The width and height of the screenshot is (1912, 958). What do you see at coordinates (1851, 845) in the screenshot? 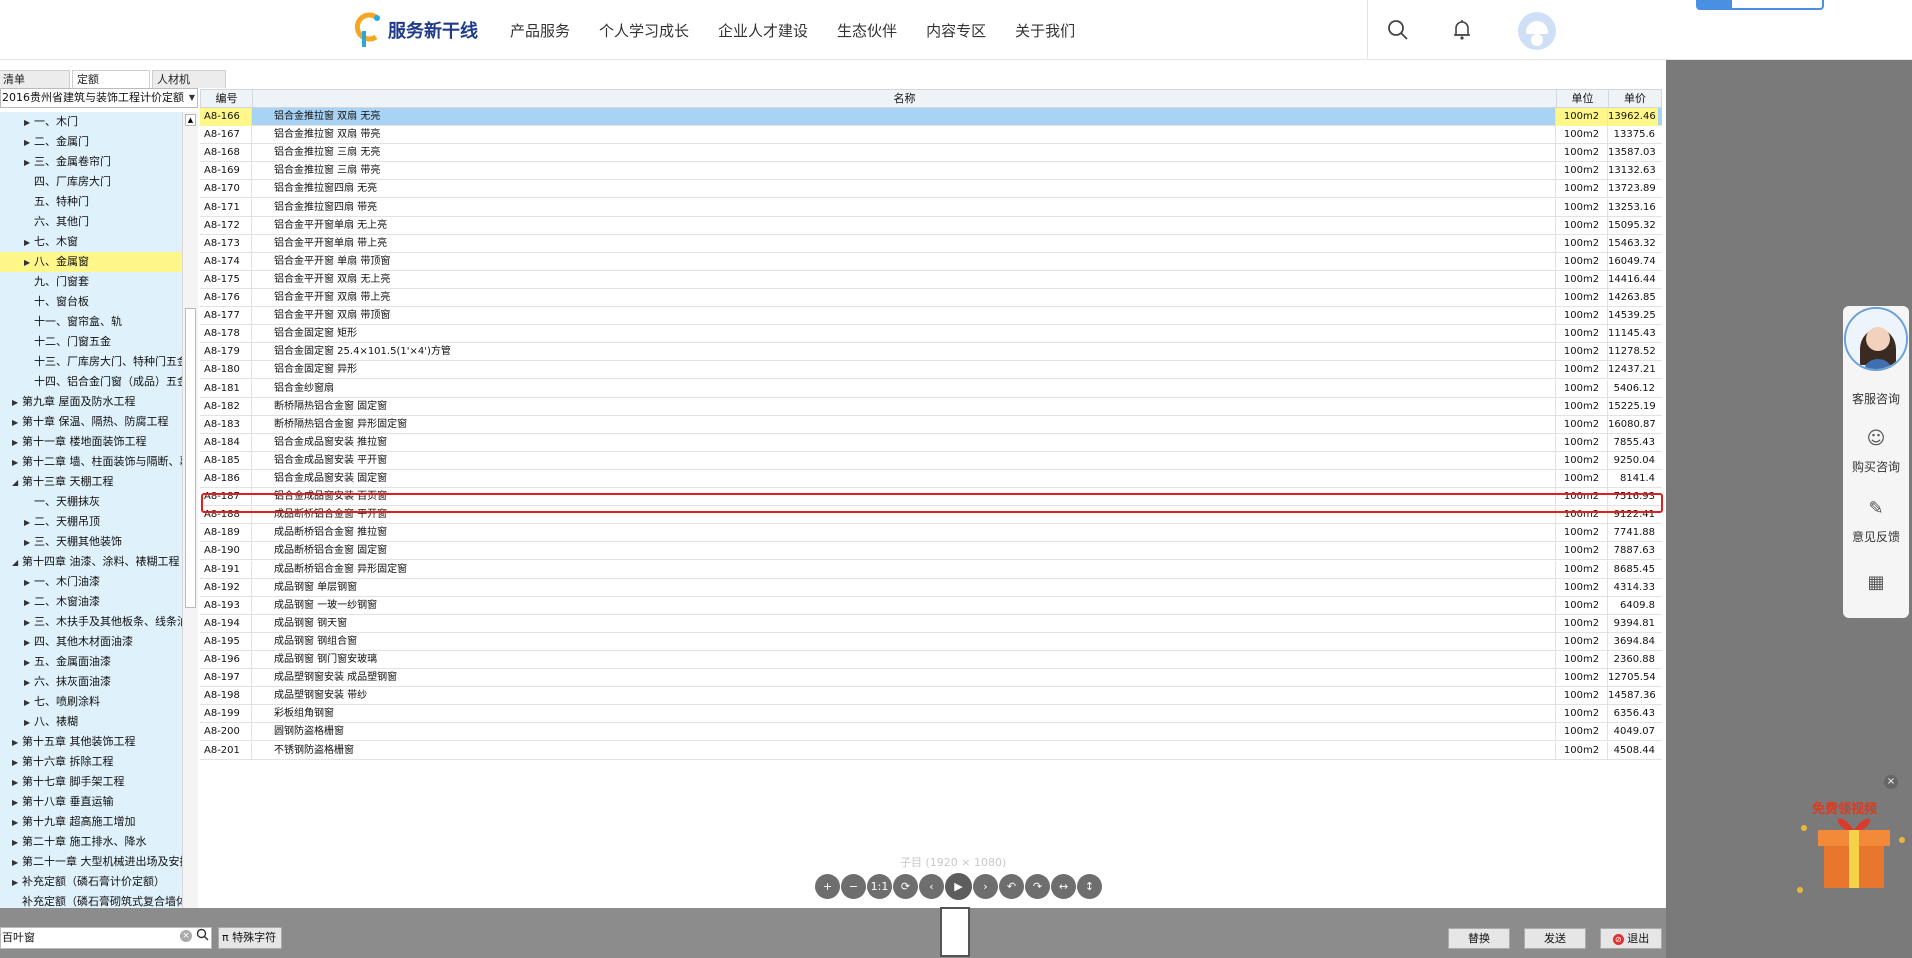
I see `gift-icon` at bounding box center [1851, 845].